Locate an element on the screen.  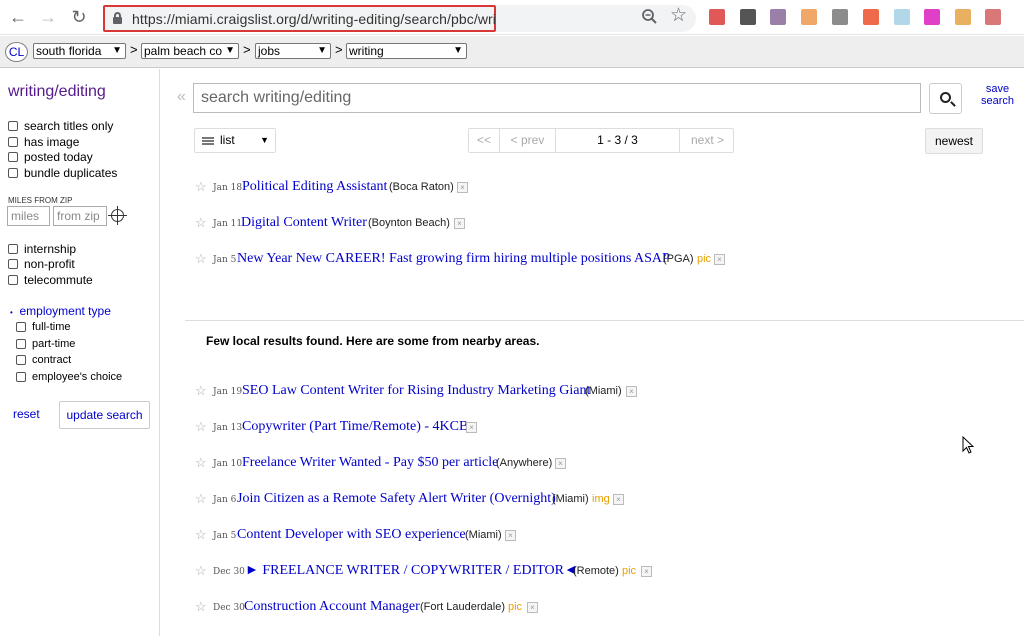
subarea-select: palm beach co ▼ is located at coordinates (190, 51).